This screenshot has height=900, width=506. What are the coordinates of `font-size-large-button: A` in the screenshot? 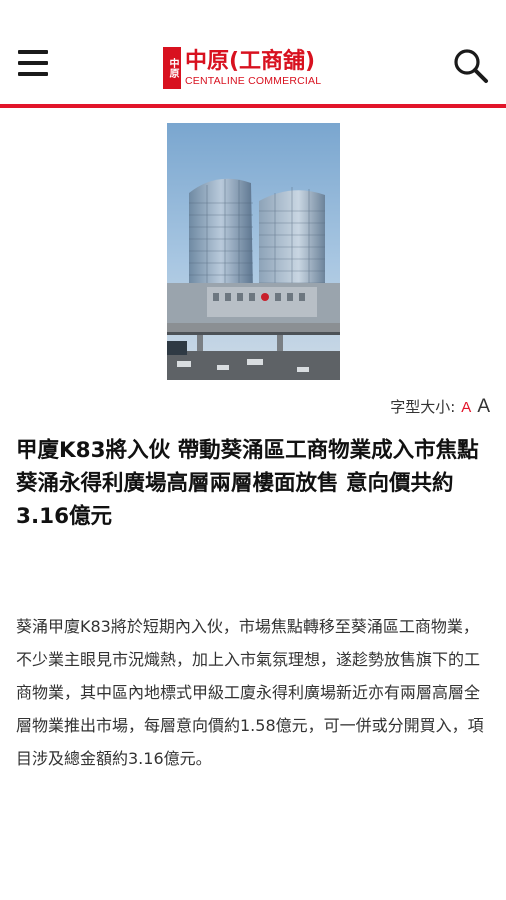 It's located at (483, 407).